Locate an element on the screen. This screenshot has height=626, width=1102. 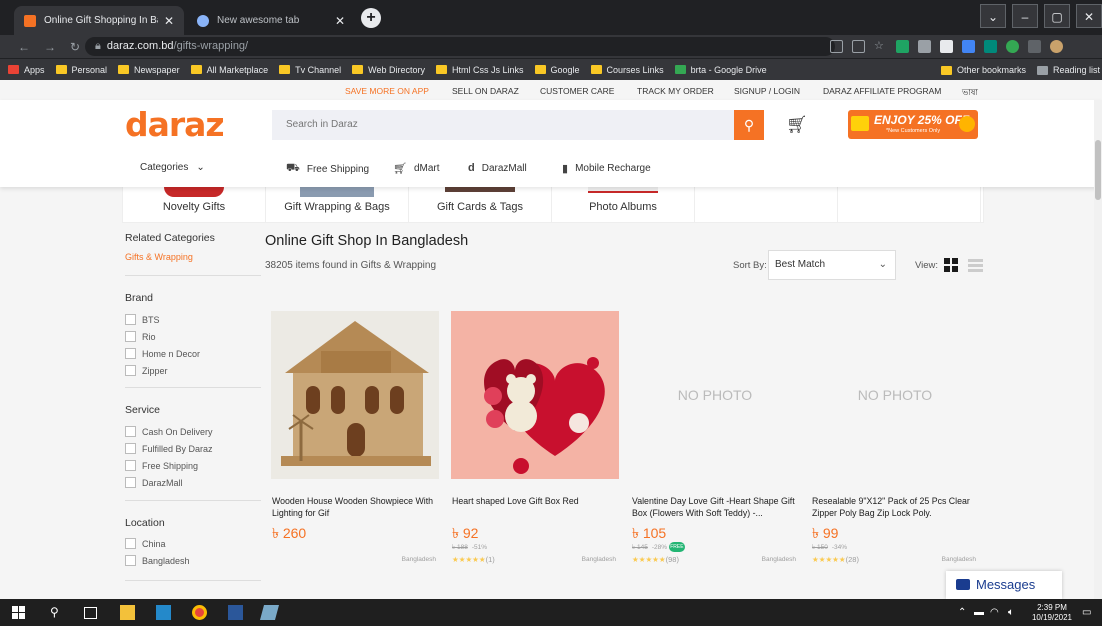
forward-icon: → is located at coordinates (50, 47).